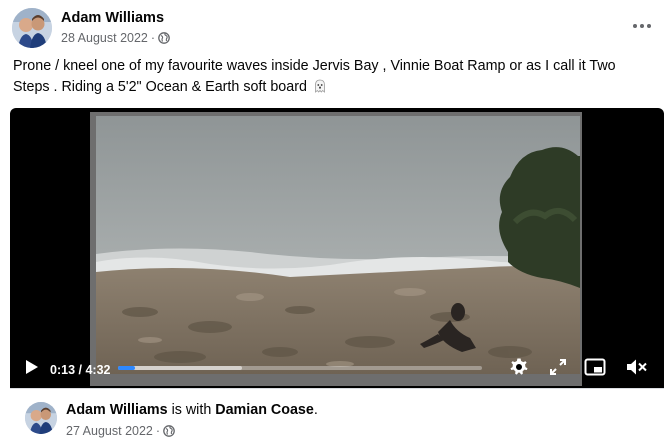 The height and width of the screenshot is (446, 668). I want to click on shared-post-author: Adam Williams, so click(117, 410).